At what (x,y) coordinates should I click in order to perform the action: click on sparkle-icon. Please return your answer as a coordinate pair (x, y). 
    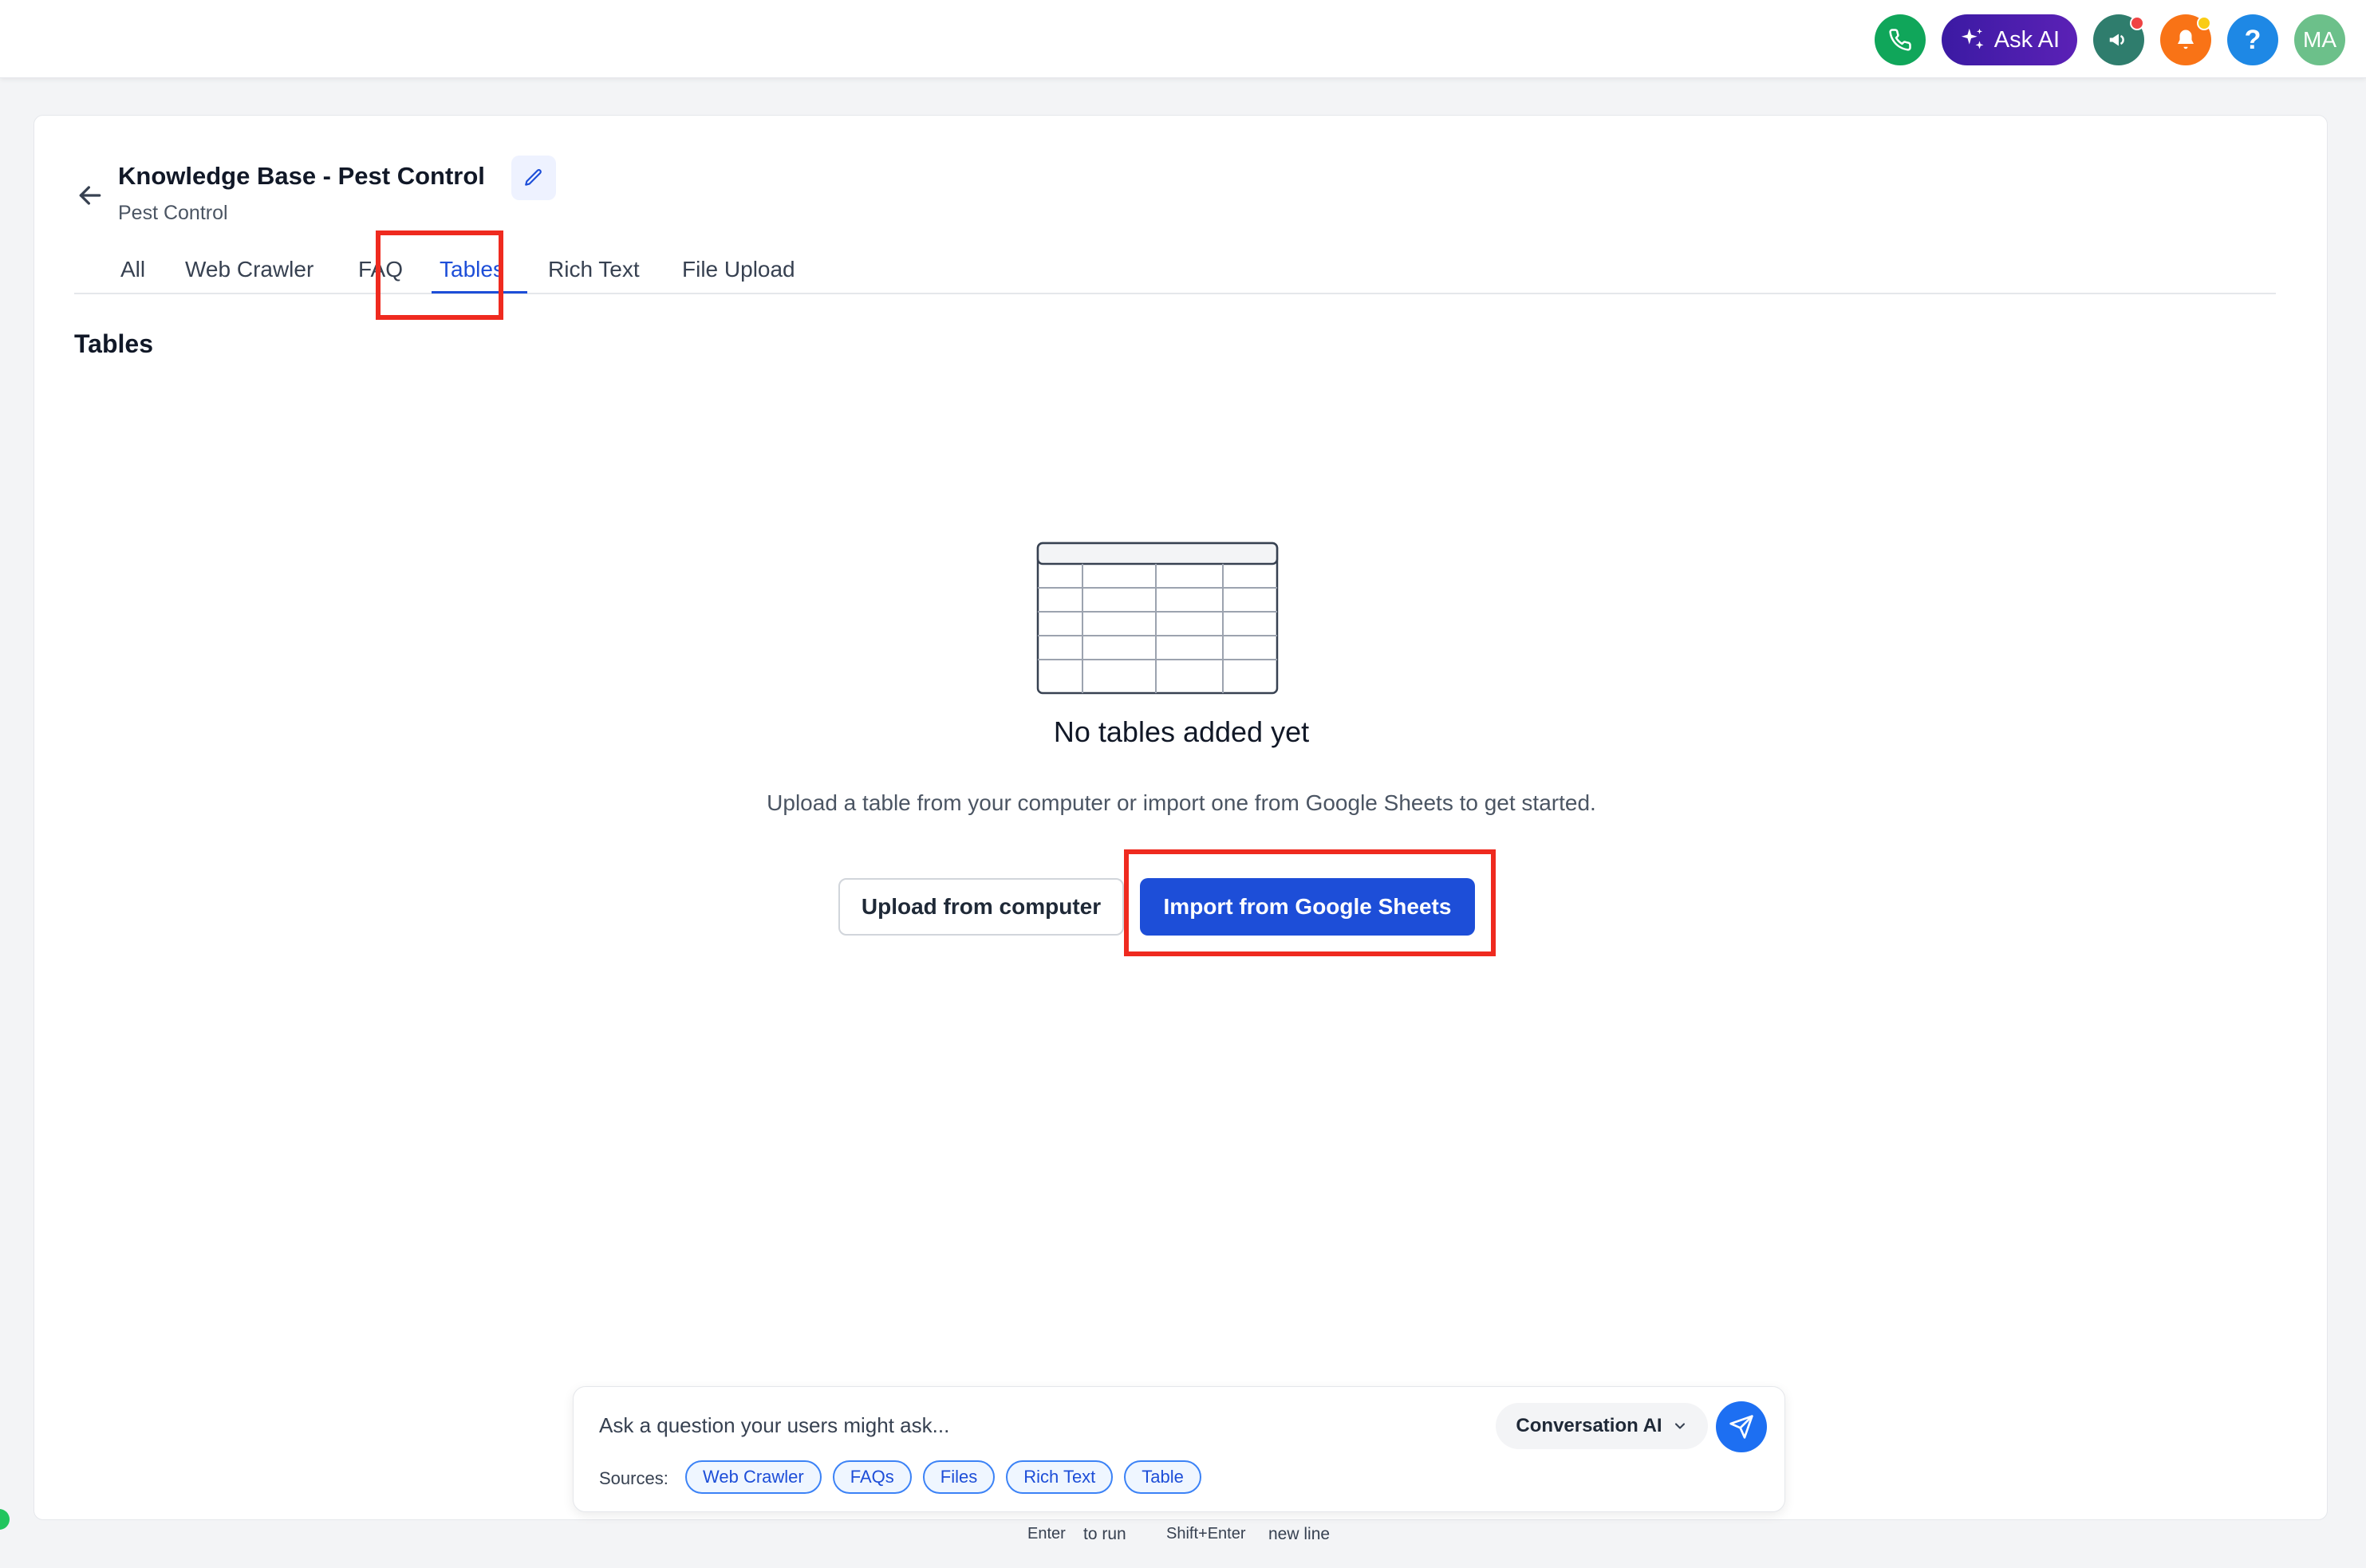
    Looking at the image, I should click on (1973, 38).